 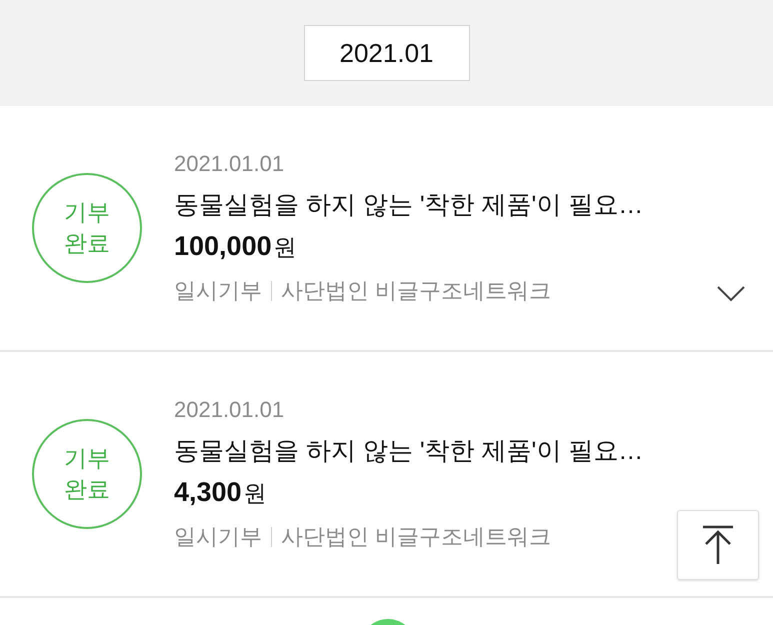 What do you see at coordinates (731, 294) in the screenshot?
I see `chevron-down-icon` at bounding box center [731, 294].